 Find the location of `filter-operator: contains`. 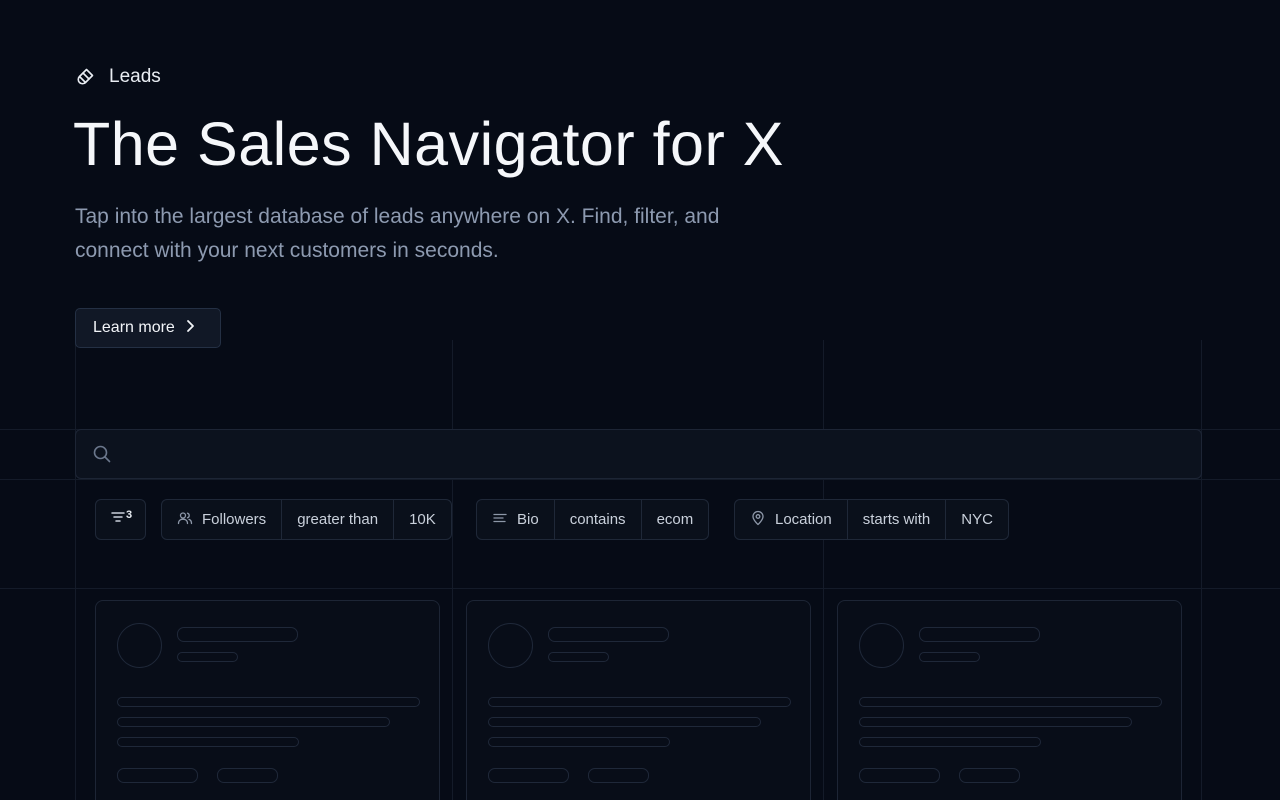

filter-operator: contains is located at coordinates (598, 519).